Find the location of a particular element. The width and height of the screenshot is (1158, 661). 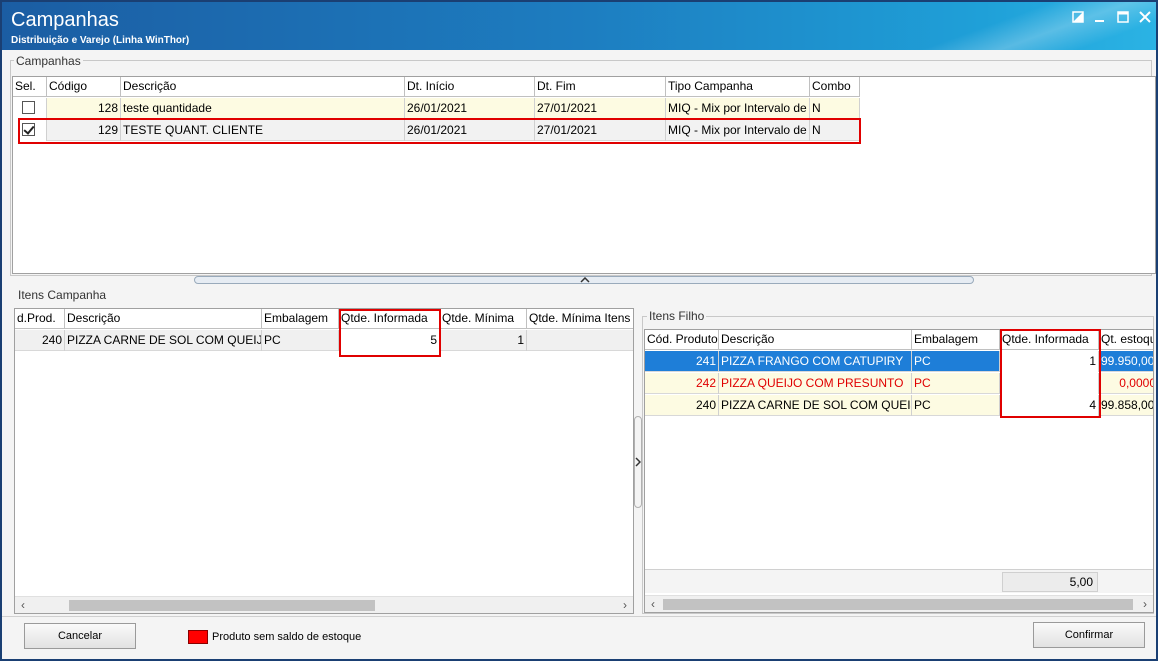

col-tipo-campanha: Tipo Campanha is located at coordinates (738, 87).